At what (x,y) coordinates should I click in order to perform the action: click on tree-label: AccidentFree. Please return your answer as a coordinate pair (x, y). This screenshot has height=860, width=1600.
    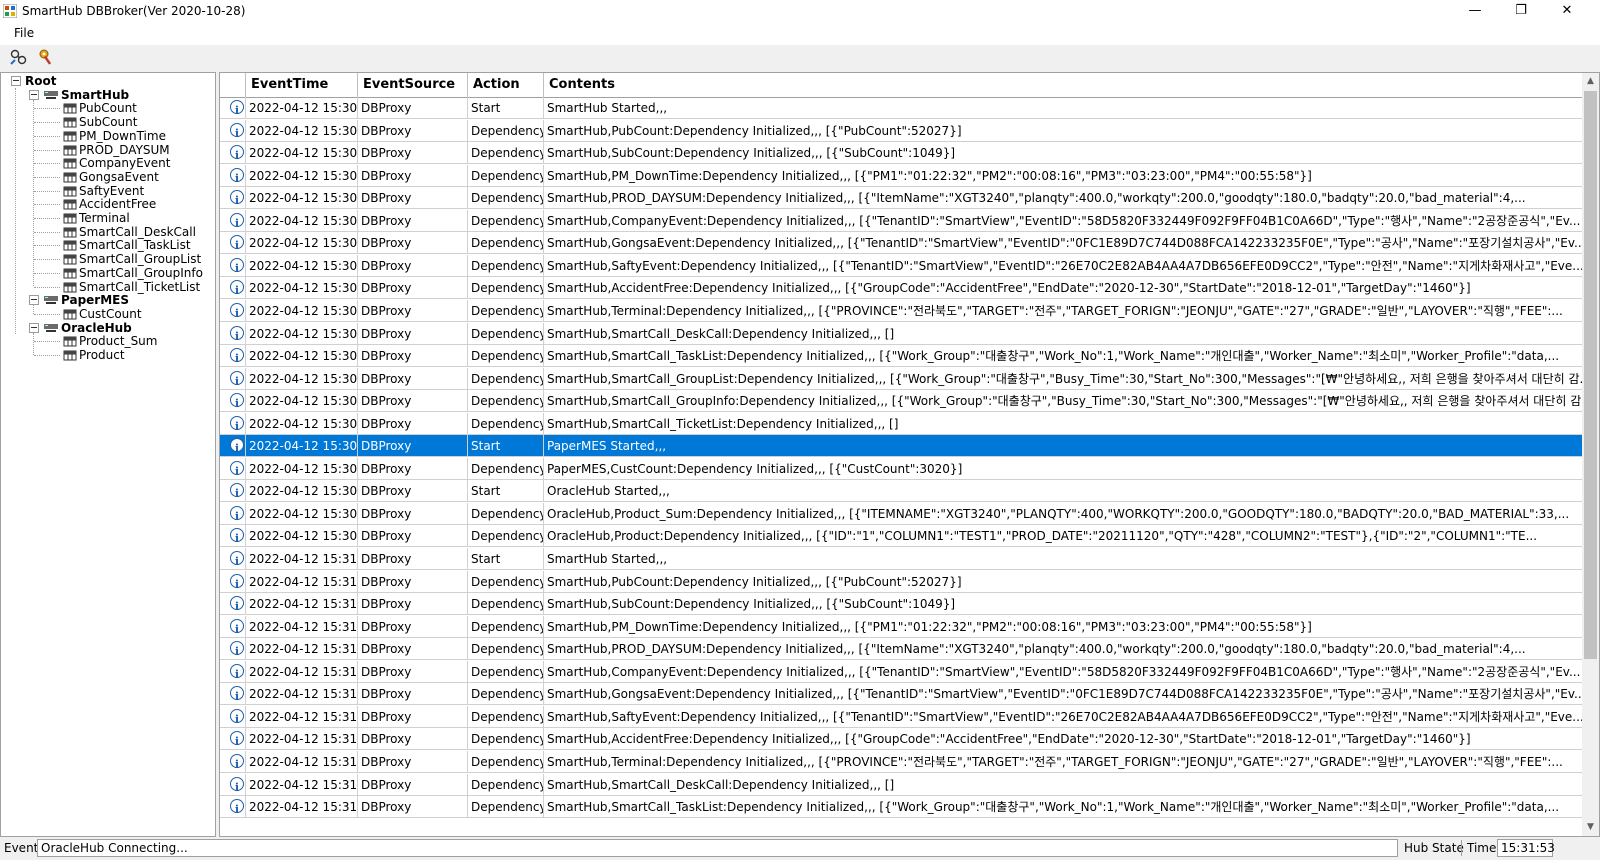
    Looking at the image, I should click on (118, 204).